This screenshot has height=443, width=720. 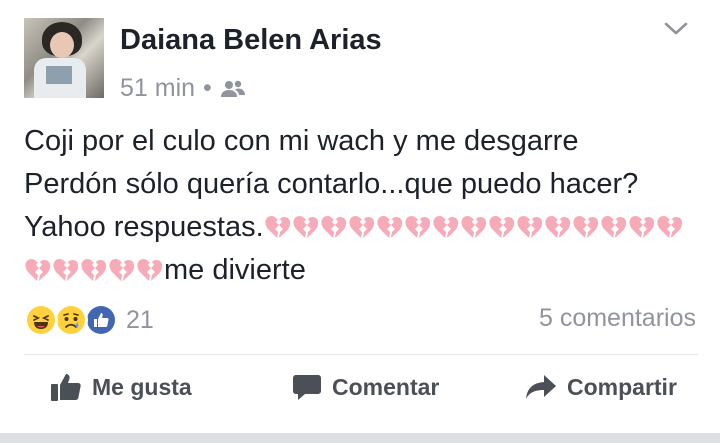 What do you see at coordinates (676, 29) in the screenshot?
I see `chevron-down-icon` at bounding box center [676, 29].